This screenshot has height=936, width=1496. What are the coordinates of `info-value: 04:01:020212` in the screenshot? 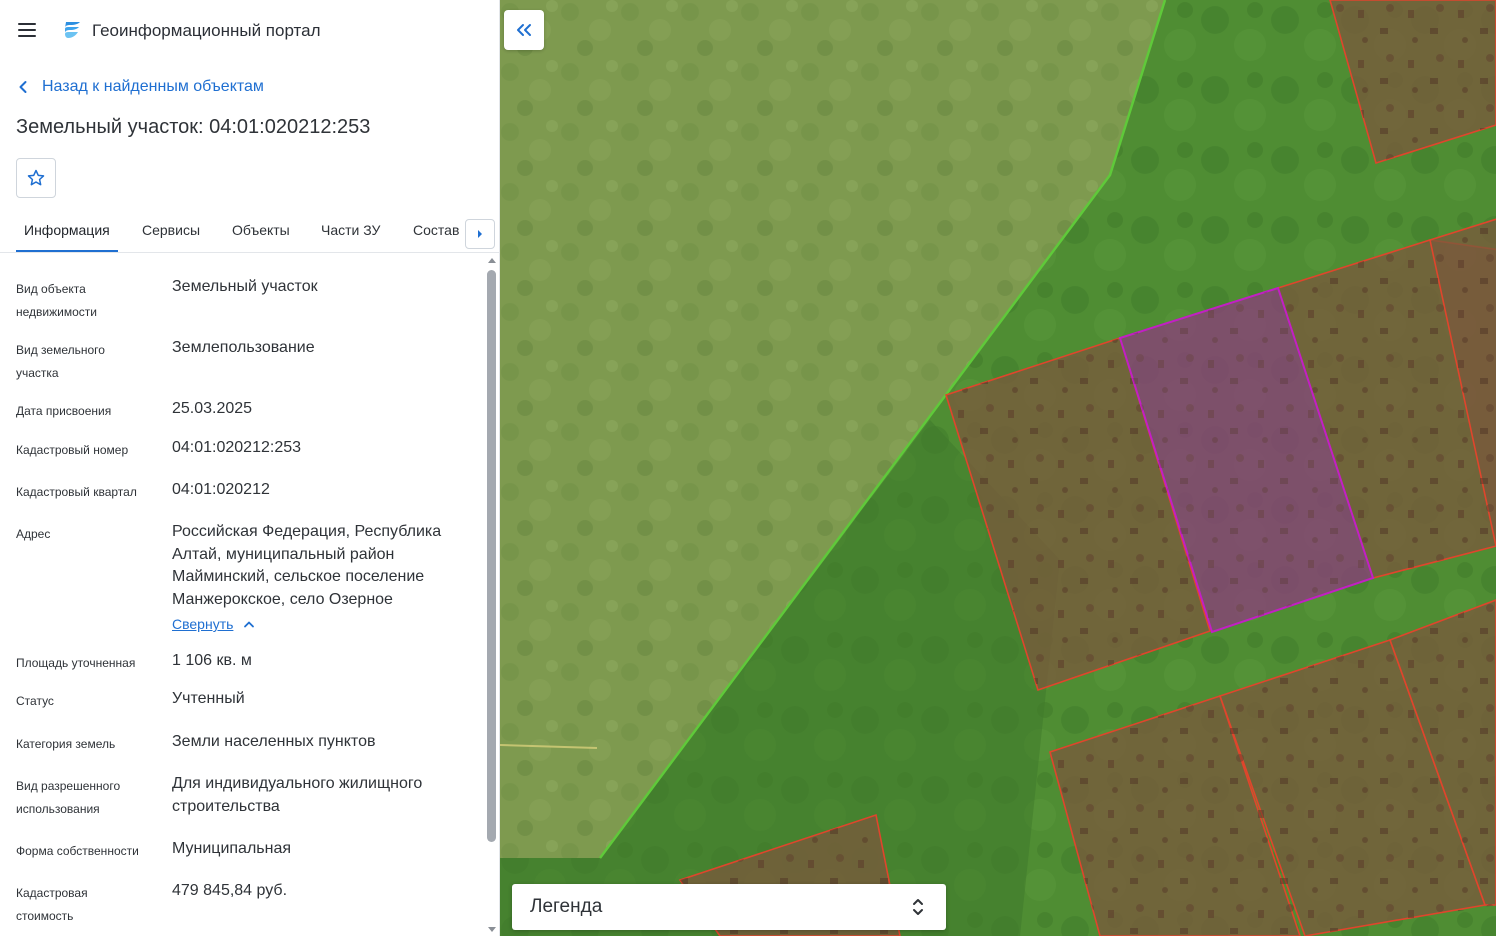 It's located at (221, 489).